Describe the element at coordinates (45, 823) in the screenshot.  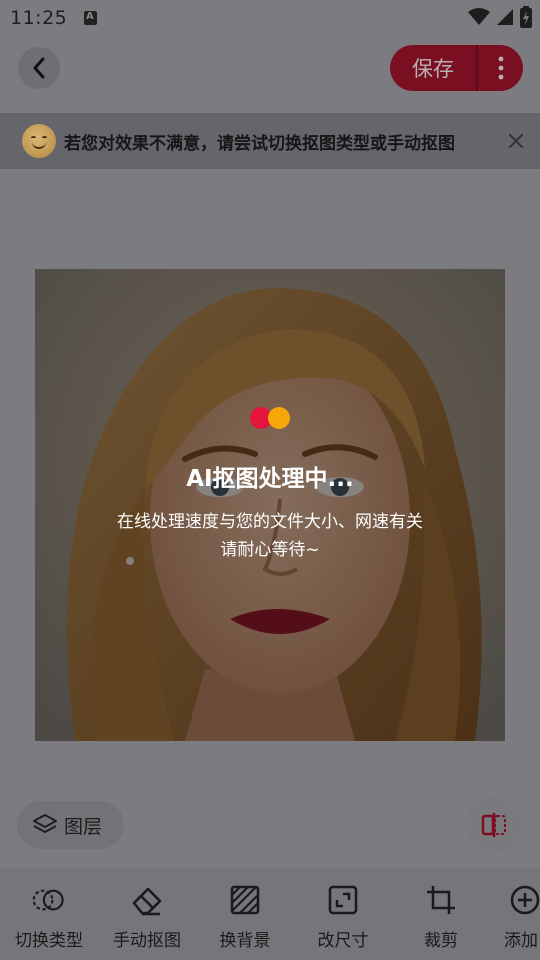
I see `layers-icon` at that location.